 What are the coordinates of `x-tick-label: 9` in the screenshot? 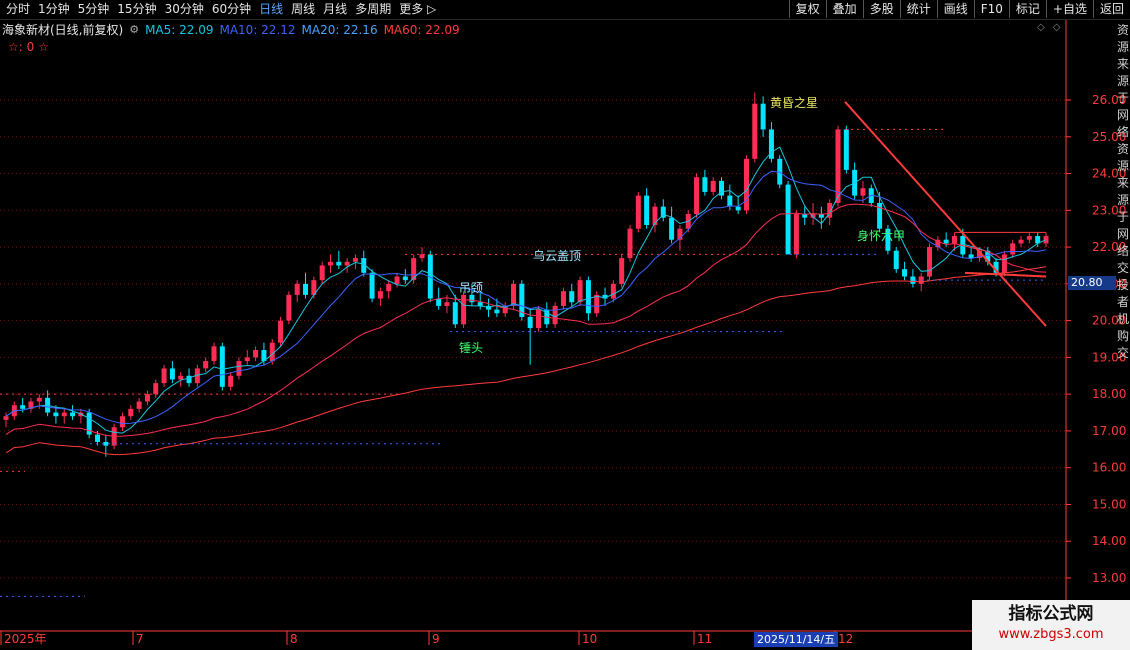 It's located at (436, 639).